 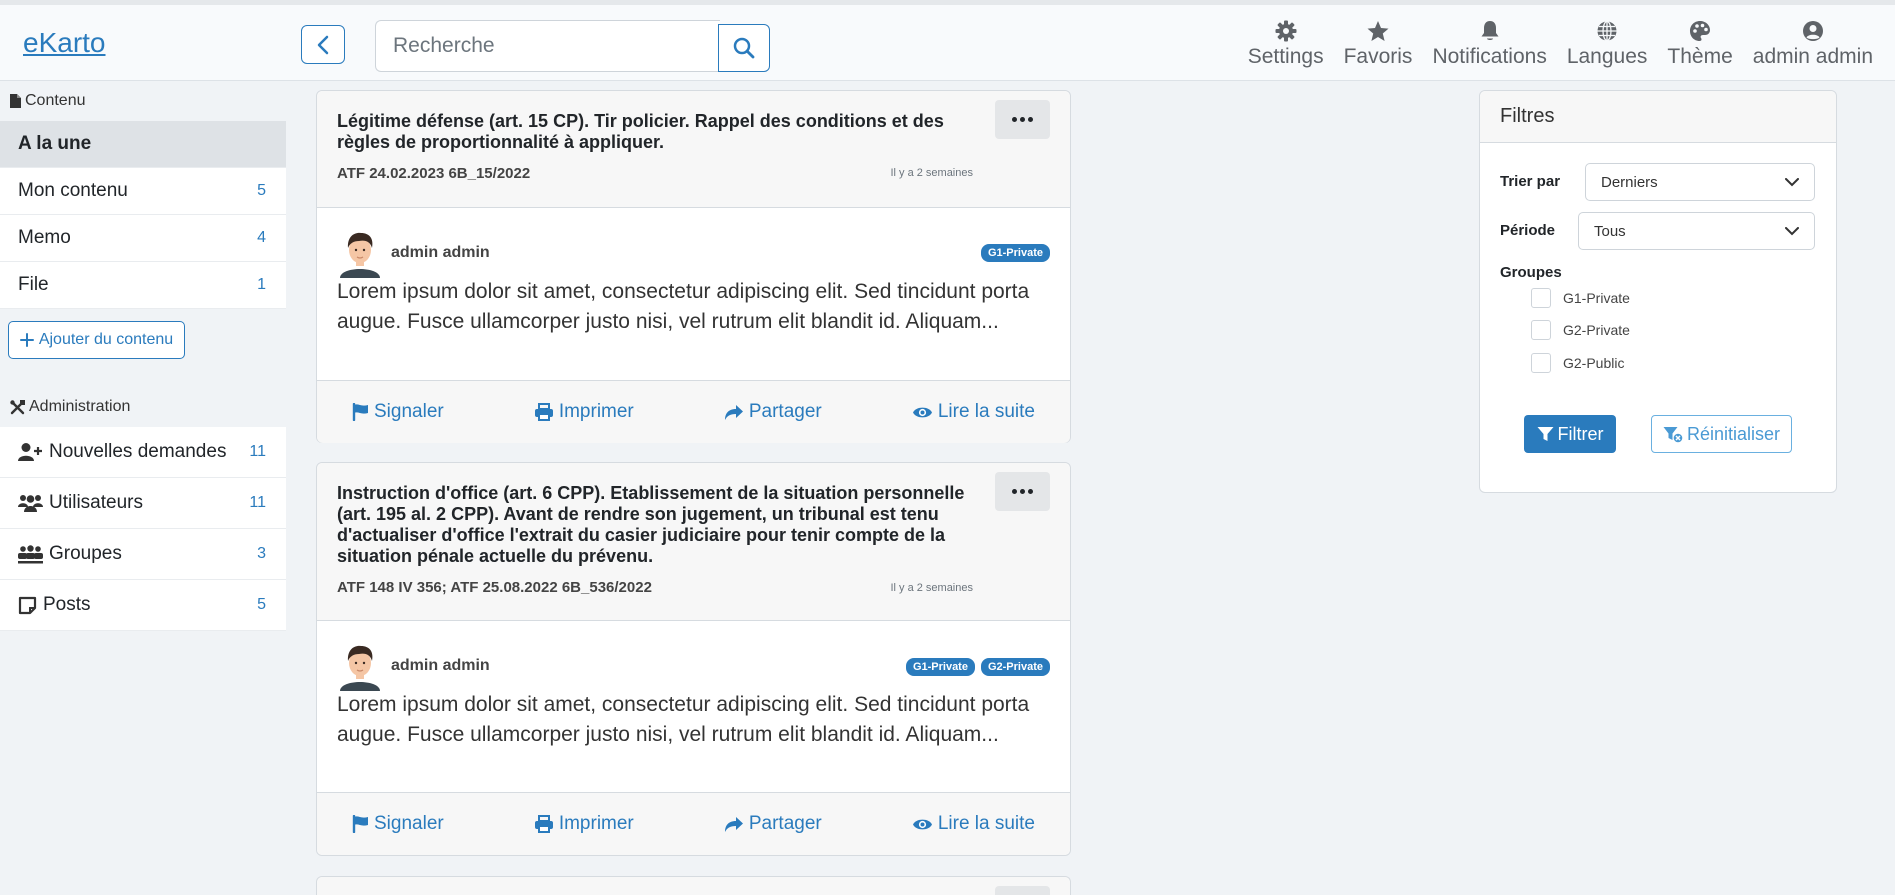 I want to click on nav-user-account: admin admin, so click(x=1813, y=43).